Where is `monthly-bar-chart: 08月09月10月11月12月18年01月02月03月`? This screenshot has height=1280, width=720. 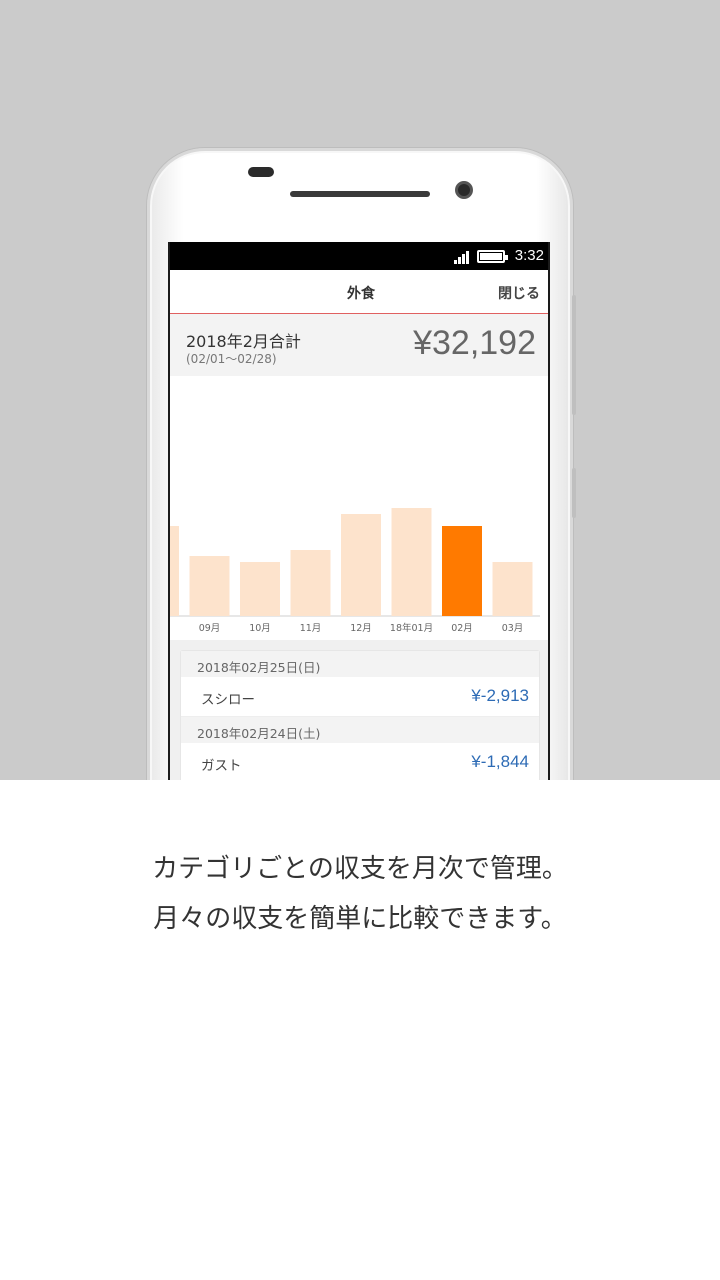
monthly-bar-chart: 08月09月10月11月12月18年01月02月03月 is located at coordinates (359, 509).